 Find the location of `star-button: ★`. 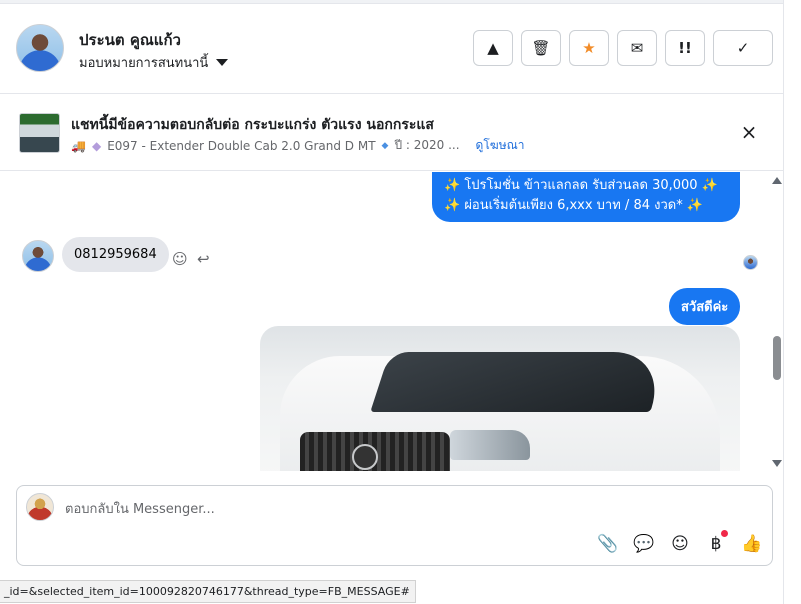

star-button: ★ is located at coordinates (589, 48).